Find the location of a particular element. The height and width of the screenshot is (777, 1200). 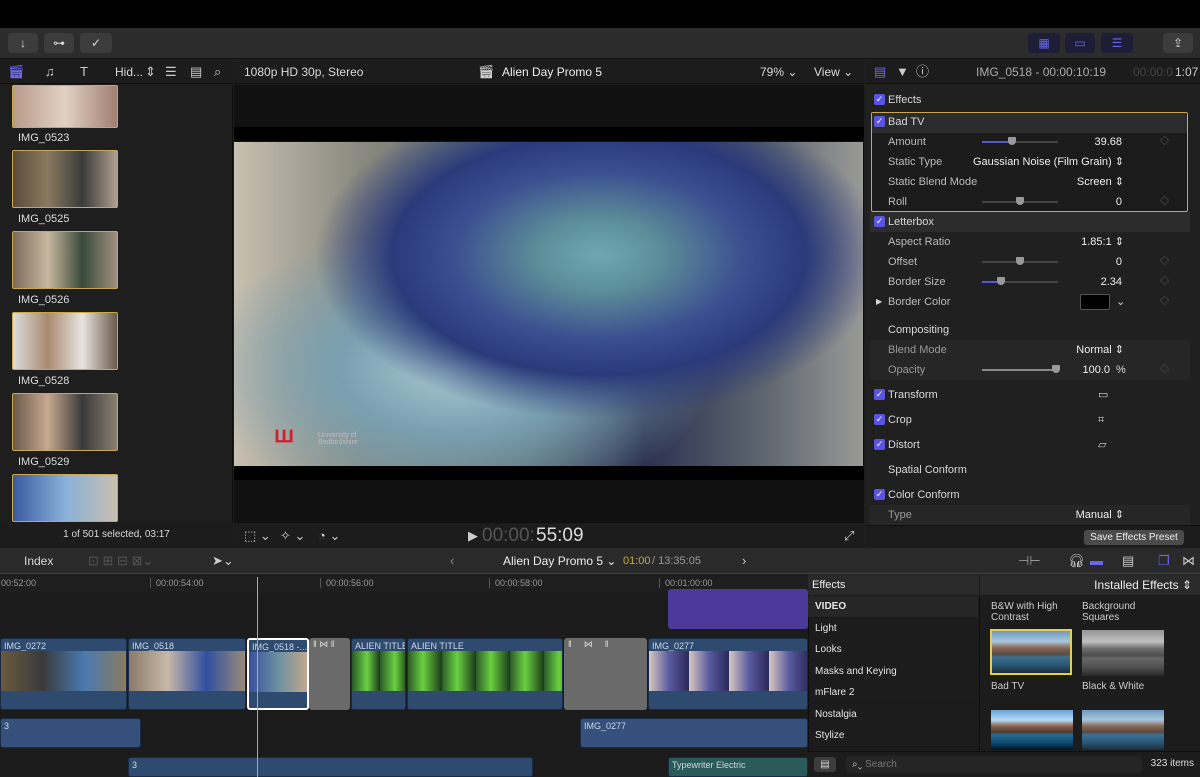

select-tool-icon: ➤⌄ is located at coordinates (223, 561).